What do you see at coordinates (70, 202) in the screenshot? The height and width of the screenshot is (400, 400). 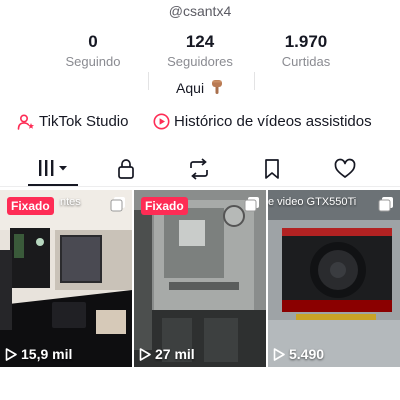 I see `thumbnail-caption: ntes` at bounding box center [70, 202].